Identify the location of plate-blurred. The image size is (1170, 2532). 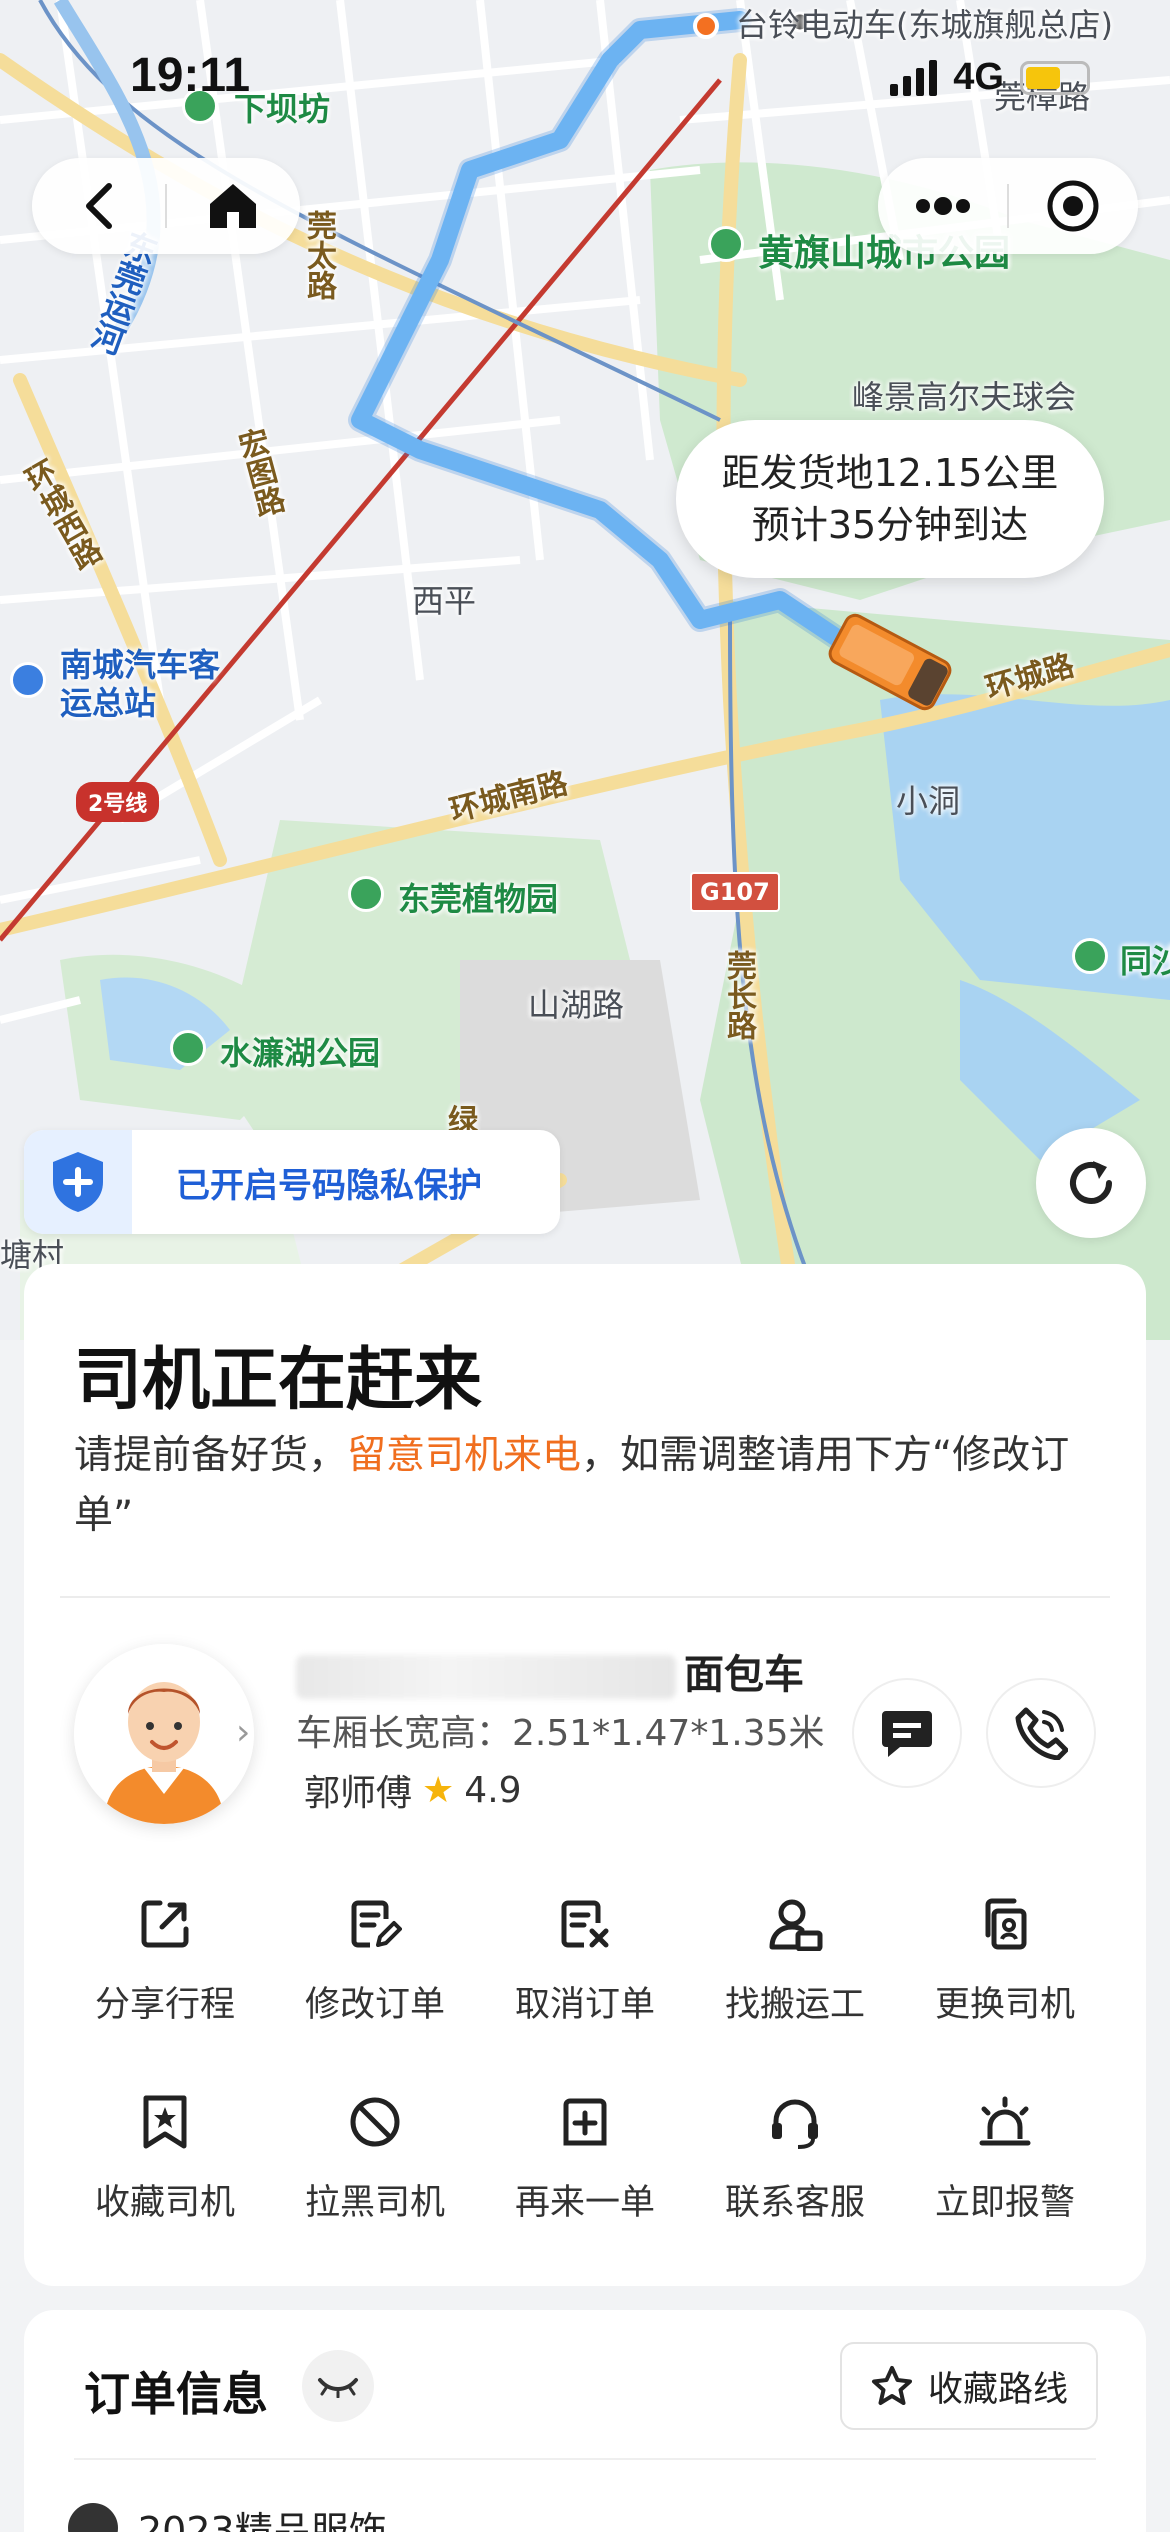
(486, 1677).